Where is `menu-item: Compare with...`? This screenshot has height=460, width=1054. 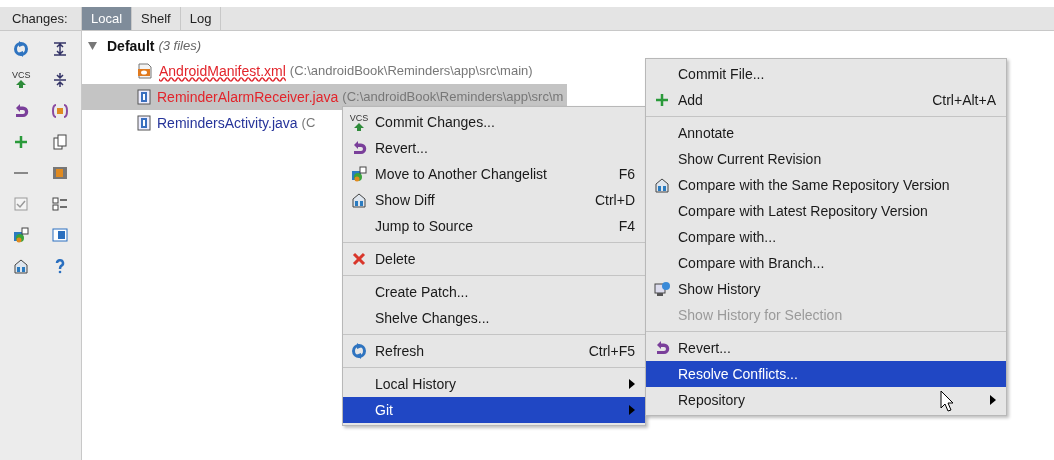
menu-item: Compare with... is located at coordinates (826, 237).